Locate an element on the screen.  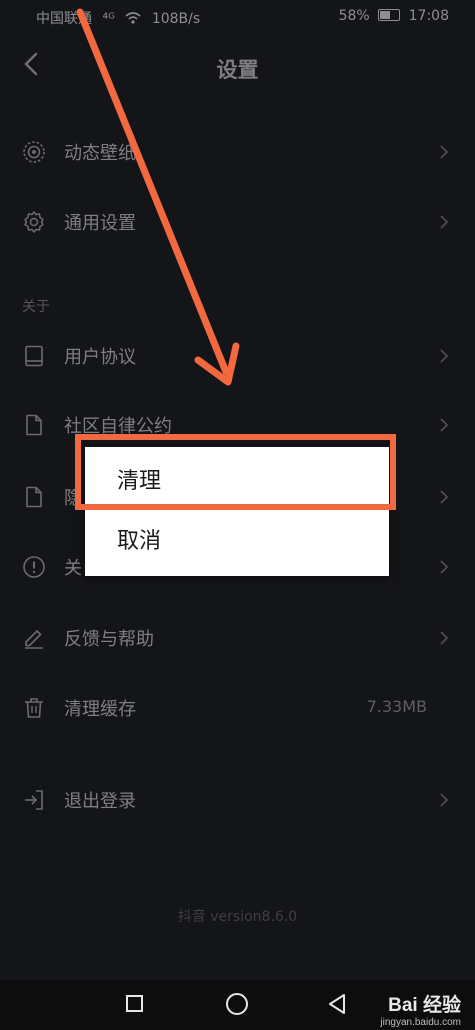
page-title: 设置 is located at coordinates (237, 70).